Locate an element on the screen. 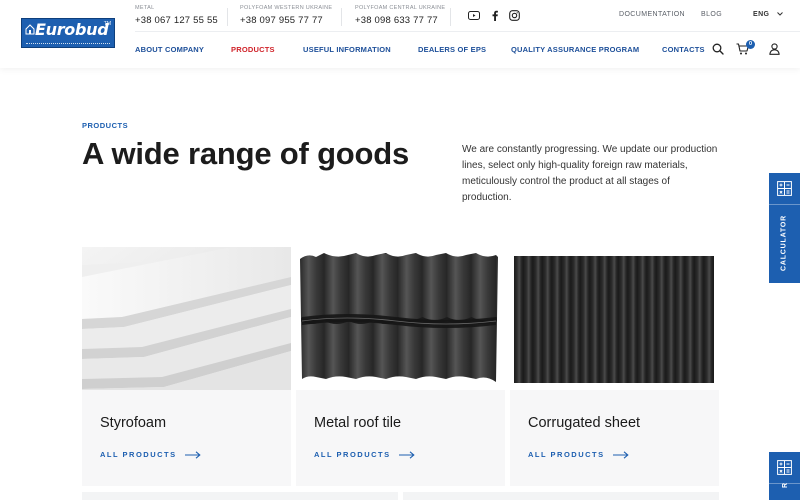  logo-trademark: TM is located at coordinates (107, 24).